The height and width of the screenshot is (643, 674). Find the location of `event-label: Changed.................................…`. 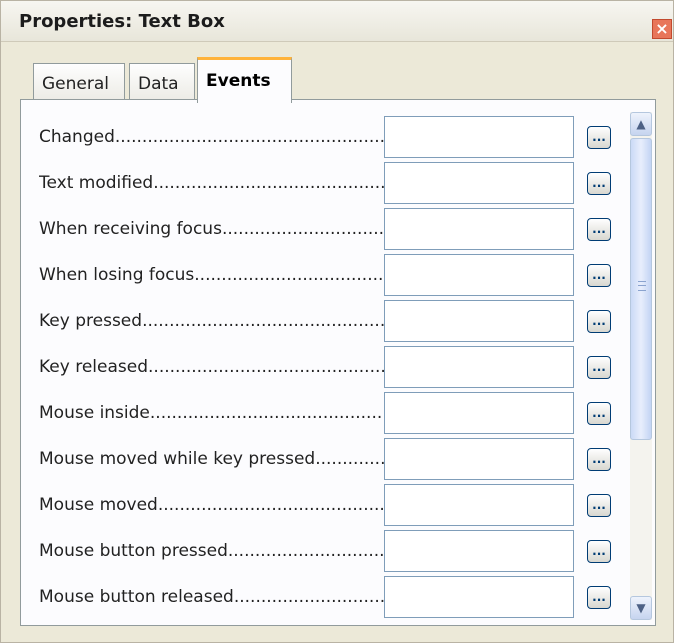

event-label: Changed.................................… is located at coordinates (212, 137).